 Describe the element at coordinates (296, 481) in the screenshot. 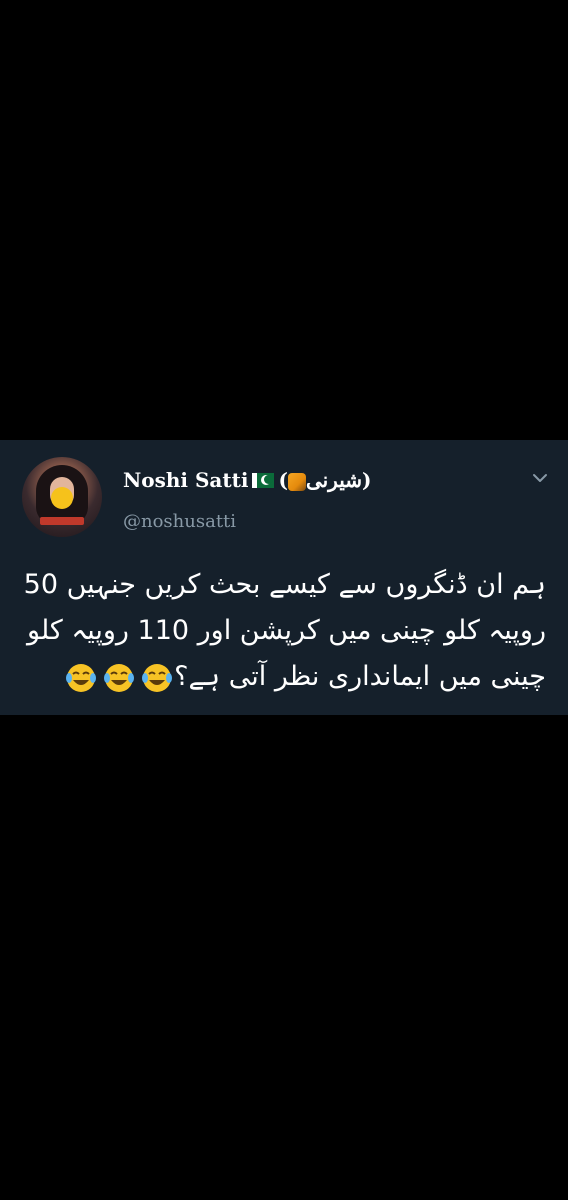

I see `tiger-emoji-icon` at that location.